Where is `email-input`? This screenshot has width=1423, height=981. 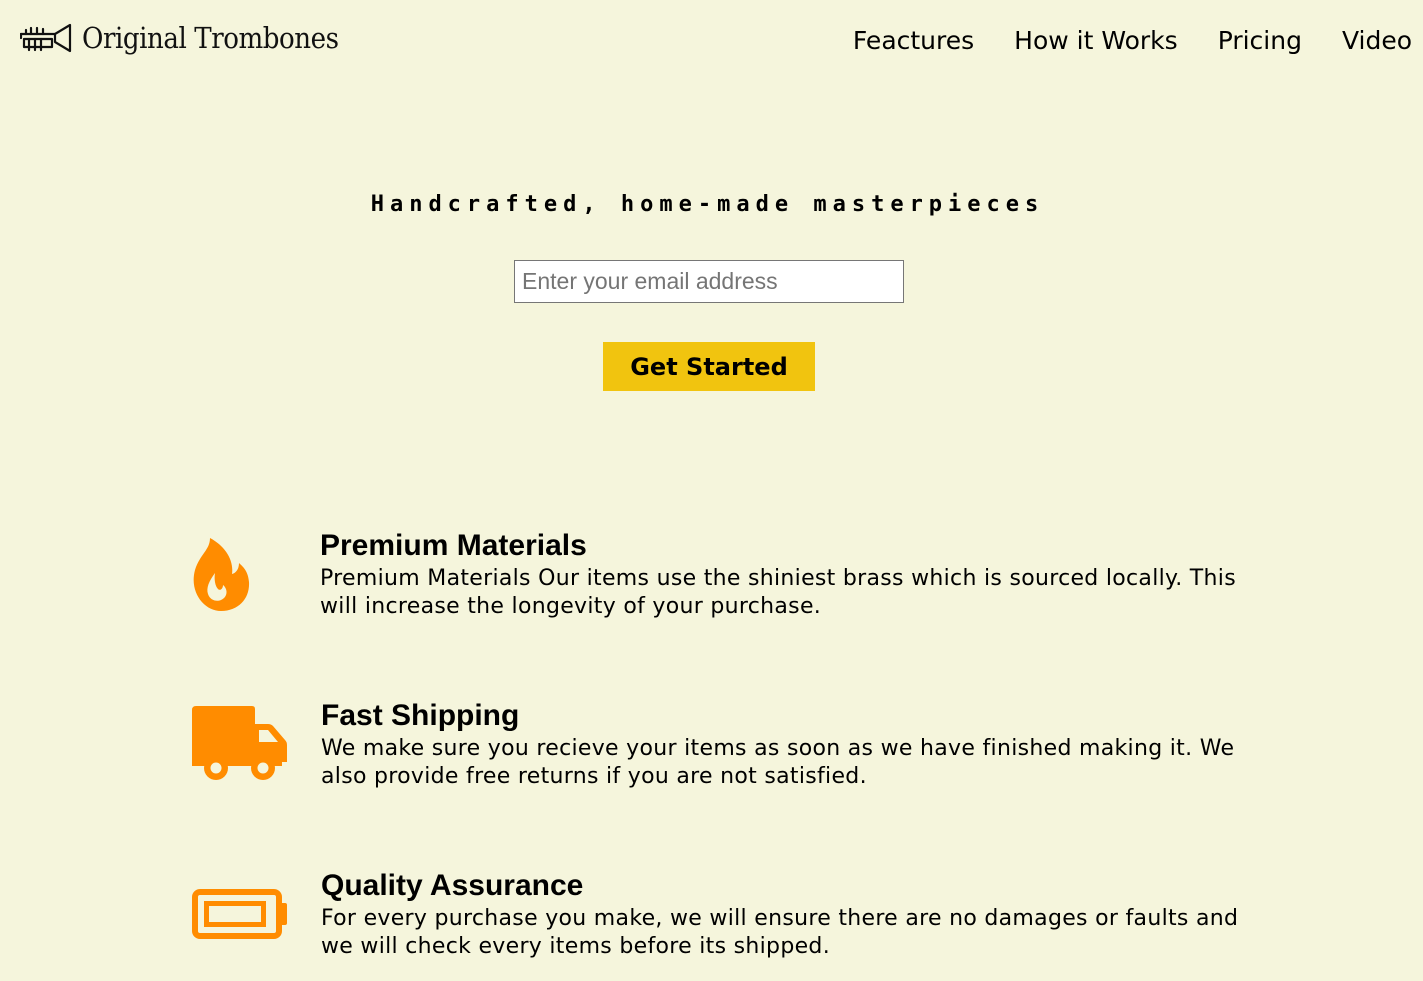
email-input is located at coordinates (709, 281).